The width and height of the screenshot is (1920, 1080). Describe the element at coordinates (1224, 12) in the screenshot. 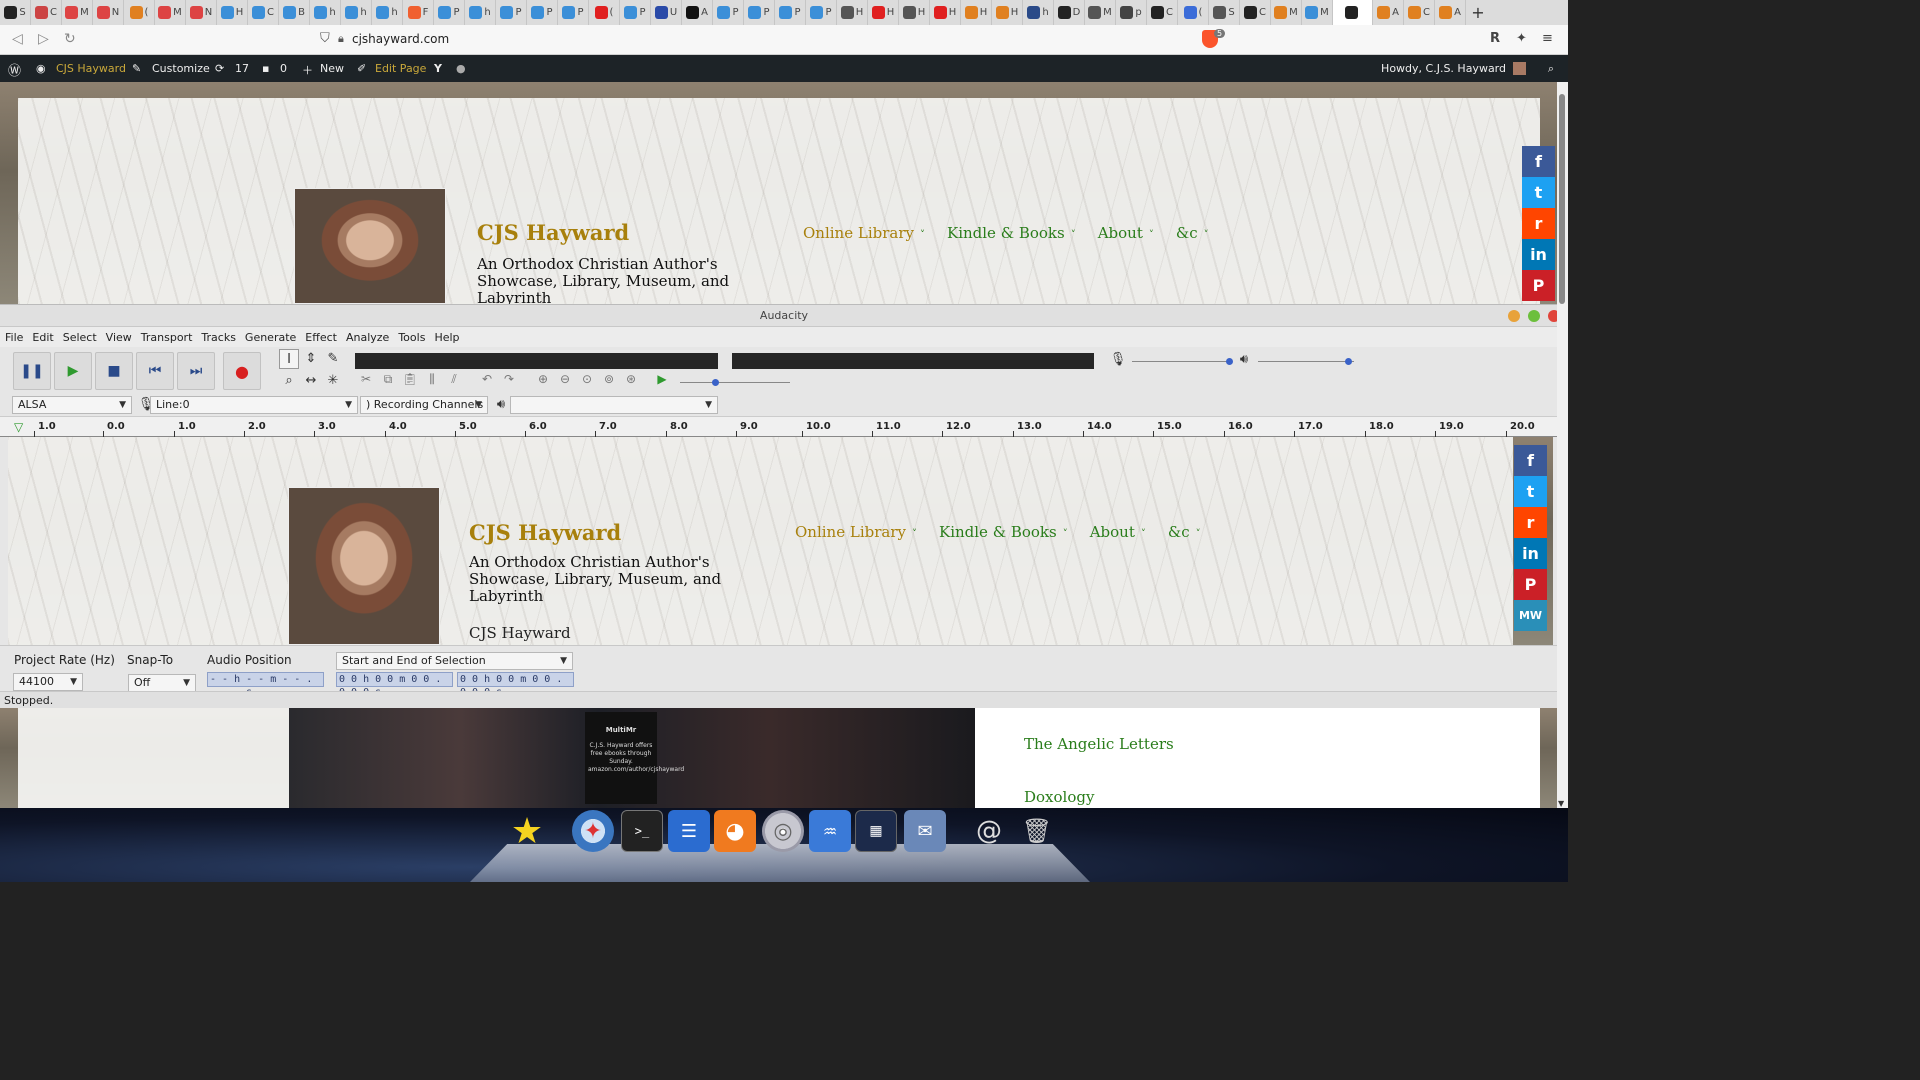

I see `browser-tab: S` at that location.